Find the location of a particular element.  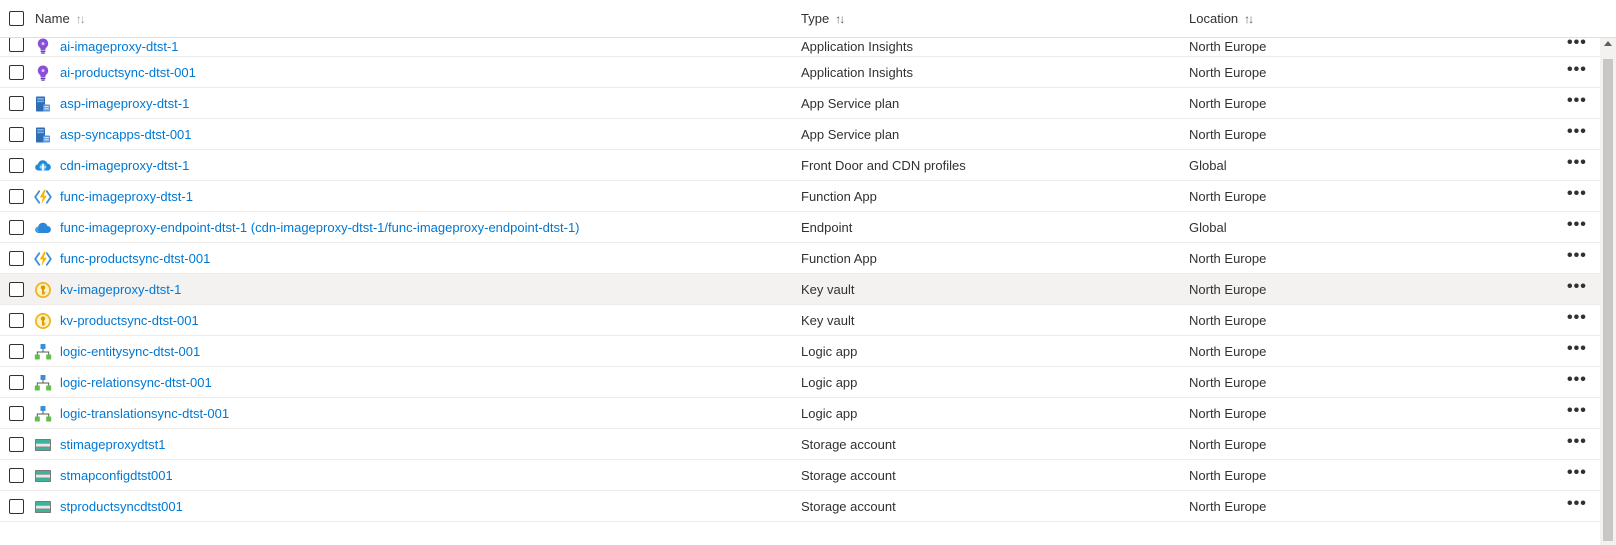

resource-name-link: logic-entitysync-dtst-001 is located at coordinates (130, 351).